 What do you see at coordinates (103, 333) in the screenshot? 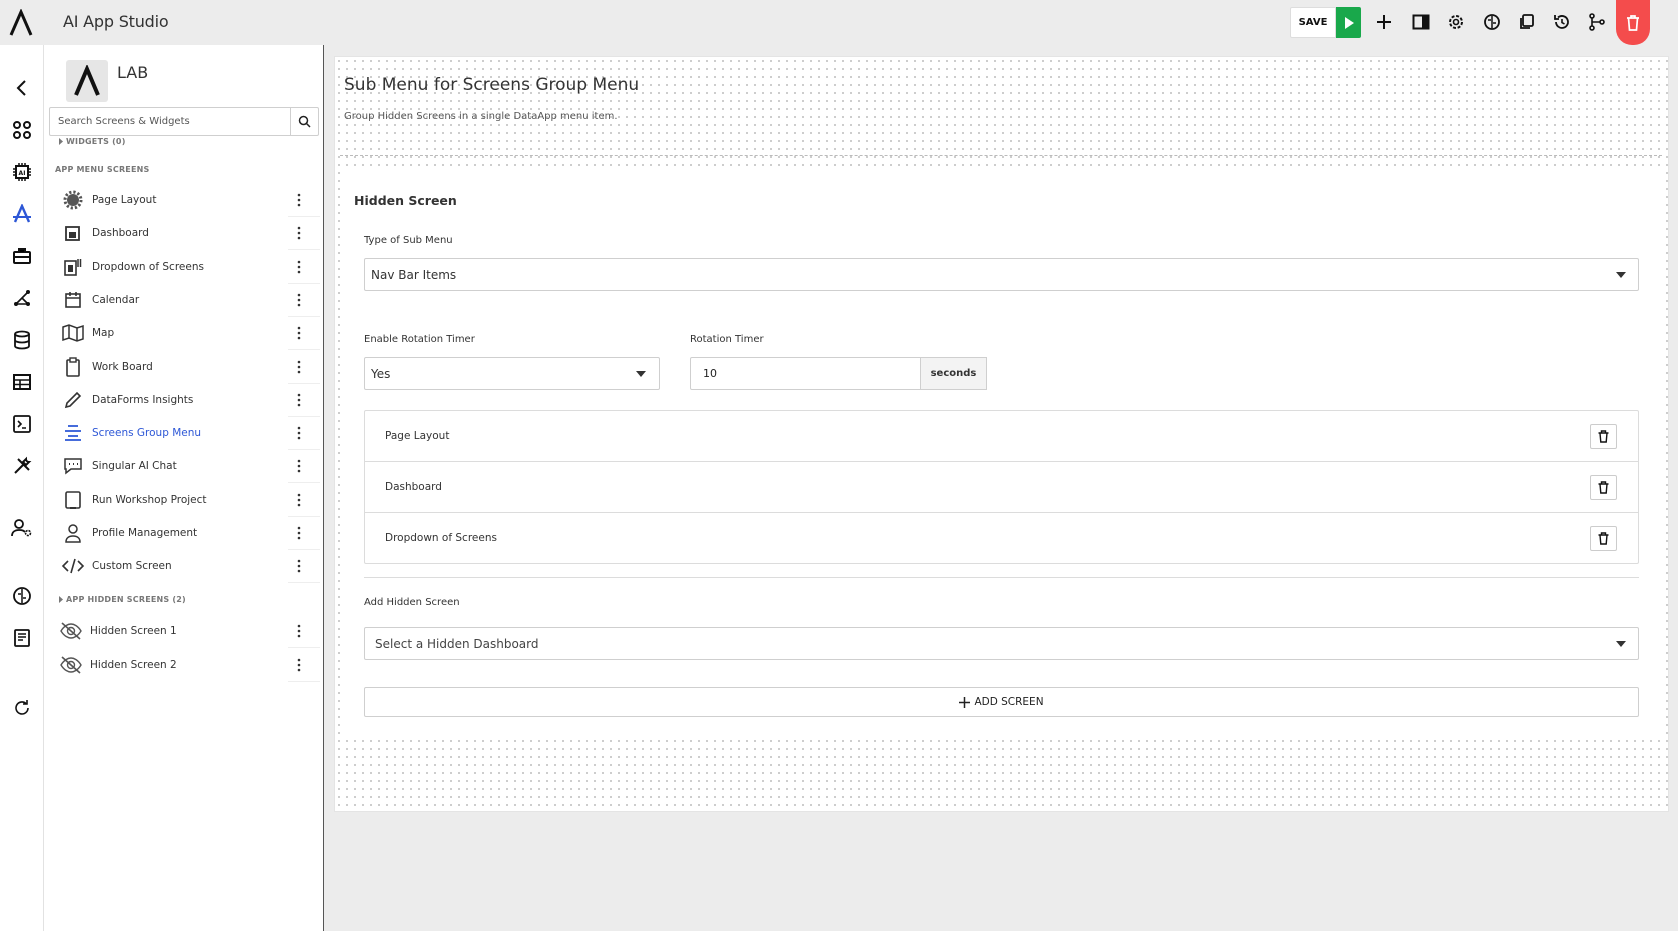
I see `sidebar-item-label: Map` at bounding box center [103, 333].